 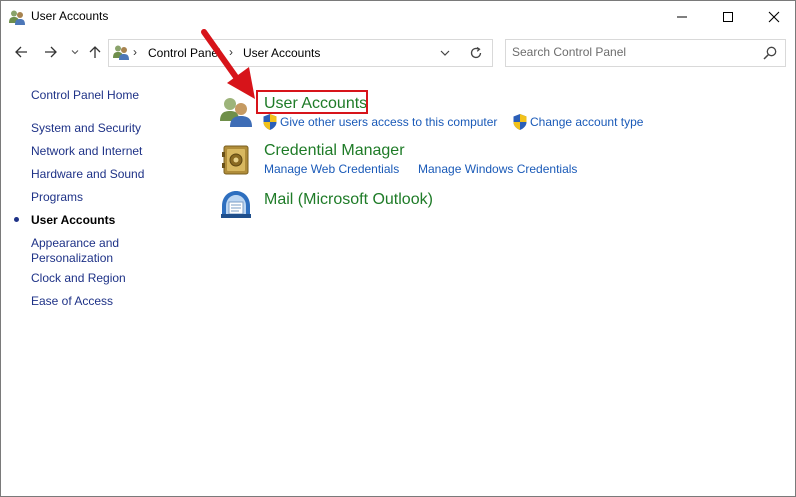 What do you see at coordinates (72, 301) in the screenshot?
I see `sidebar-item-ease-of-access: Ease of Access` at bounding box center [72, 301].